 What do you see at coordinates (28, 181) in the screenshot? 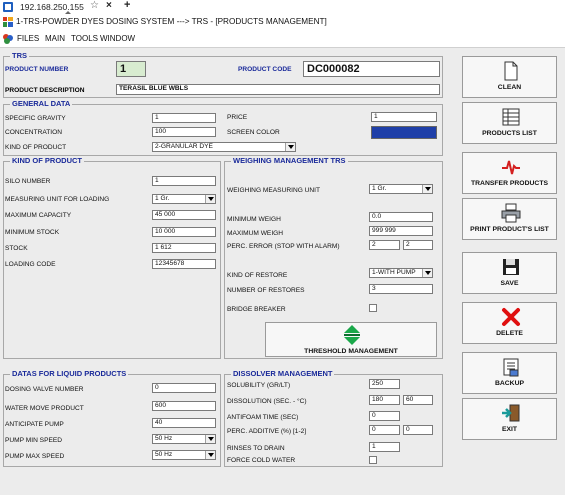
I see `silo-number-label: SILO NUMBER` at bounding box center [28, 181].